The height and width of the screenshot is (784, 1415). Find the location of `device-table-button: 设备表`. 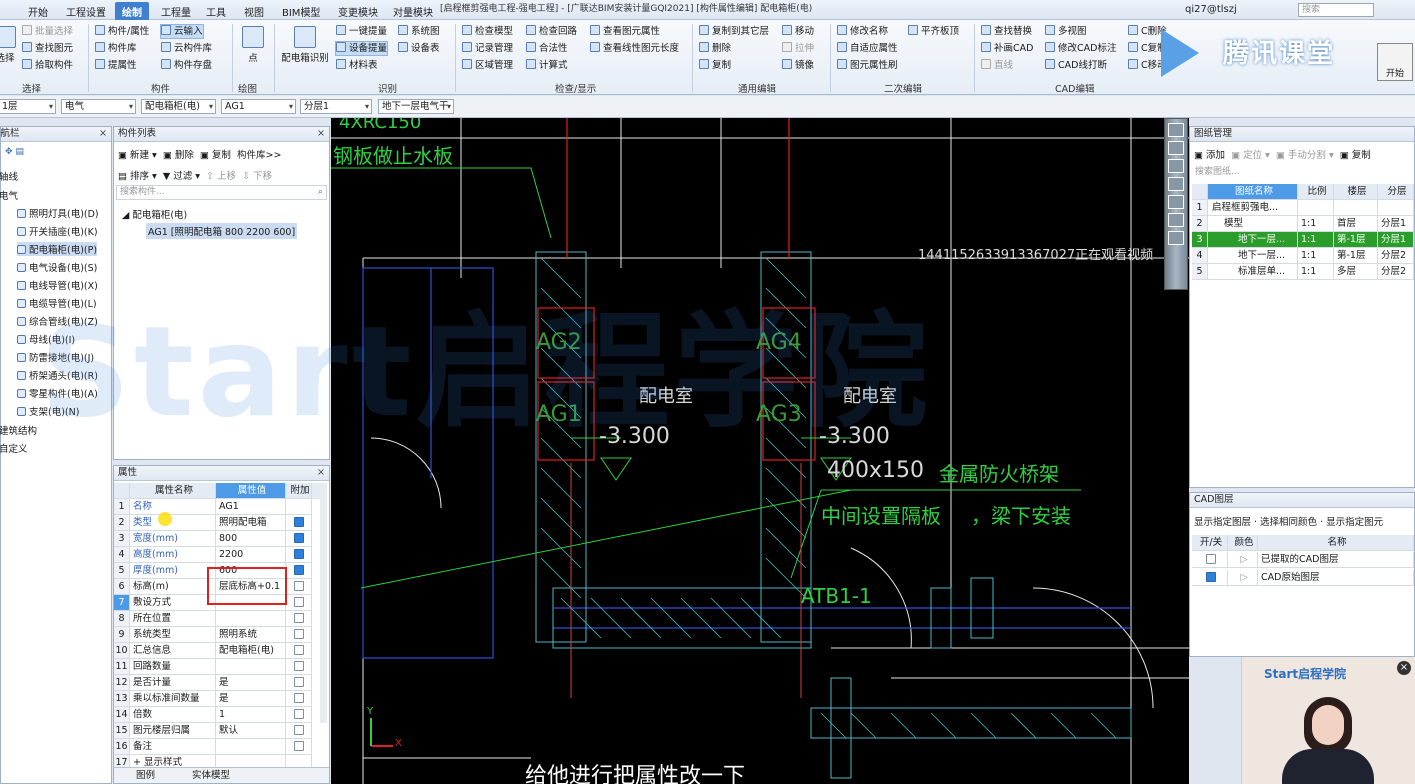

device-table-button: 设备表 is located at coordinates (419, 48).